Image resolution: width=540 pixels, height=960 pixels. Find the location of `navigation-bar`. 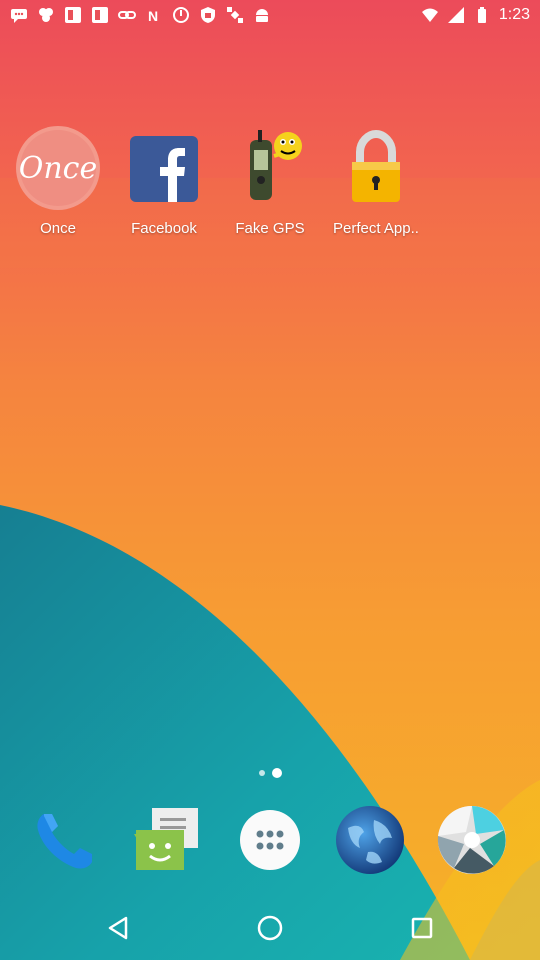

navigation-bar is located at coordinates (270, 928).